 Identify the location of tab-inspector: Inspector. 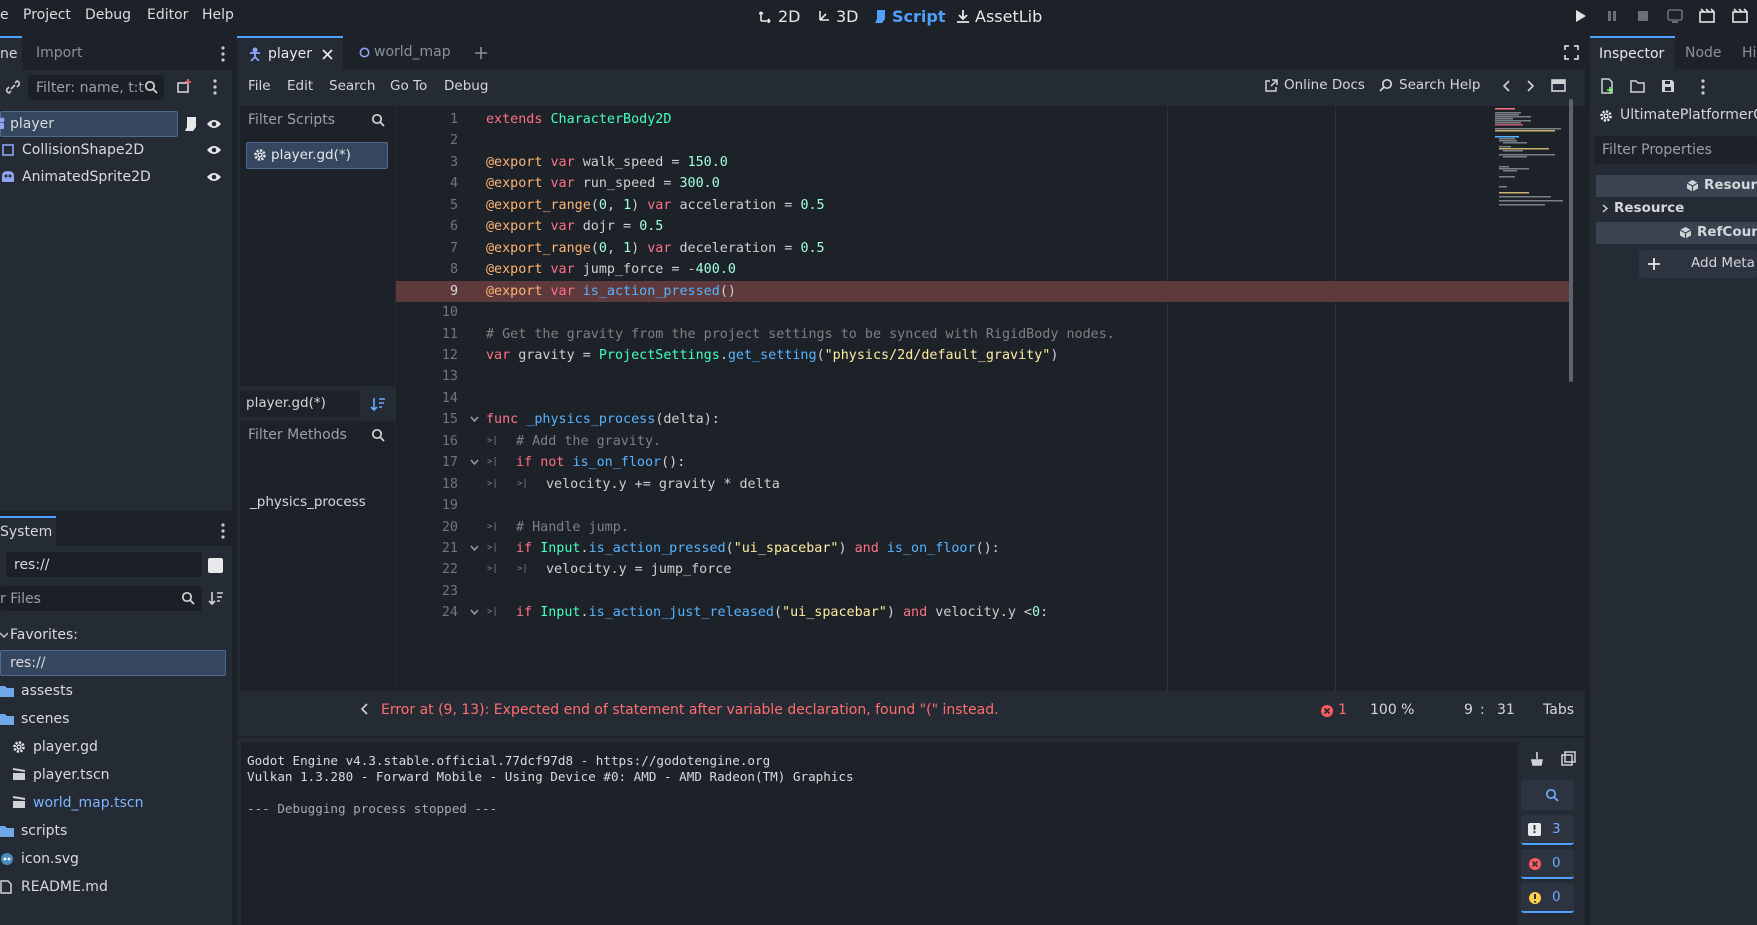
(1632, 52).